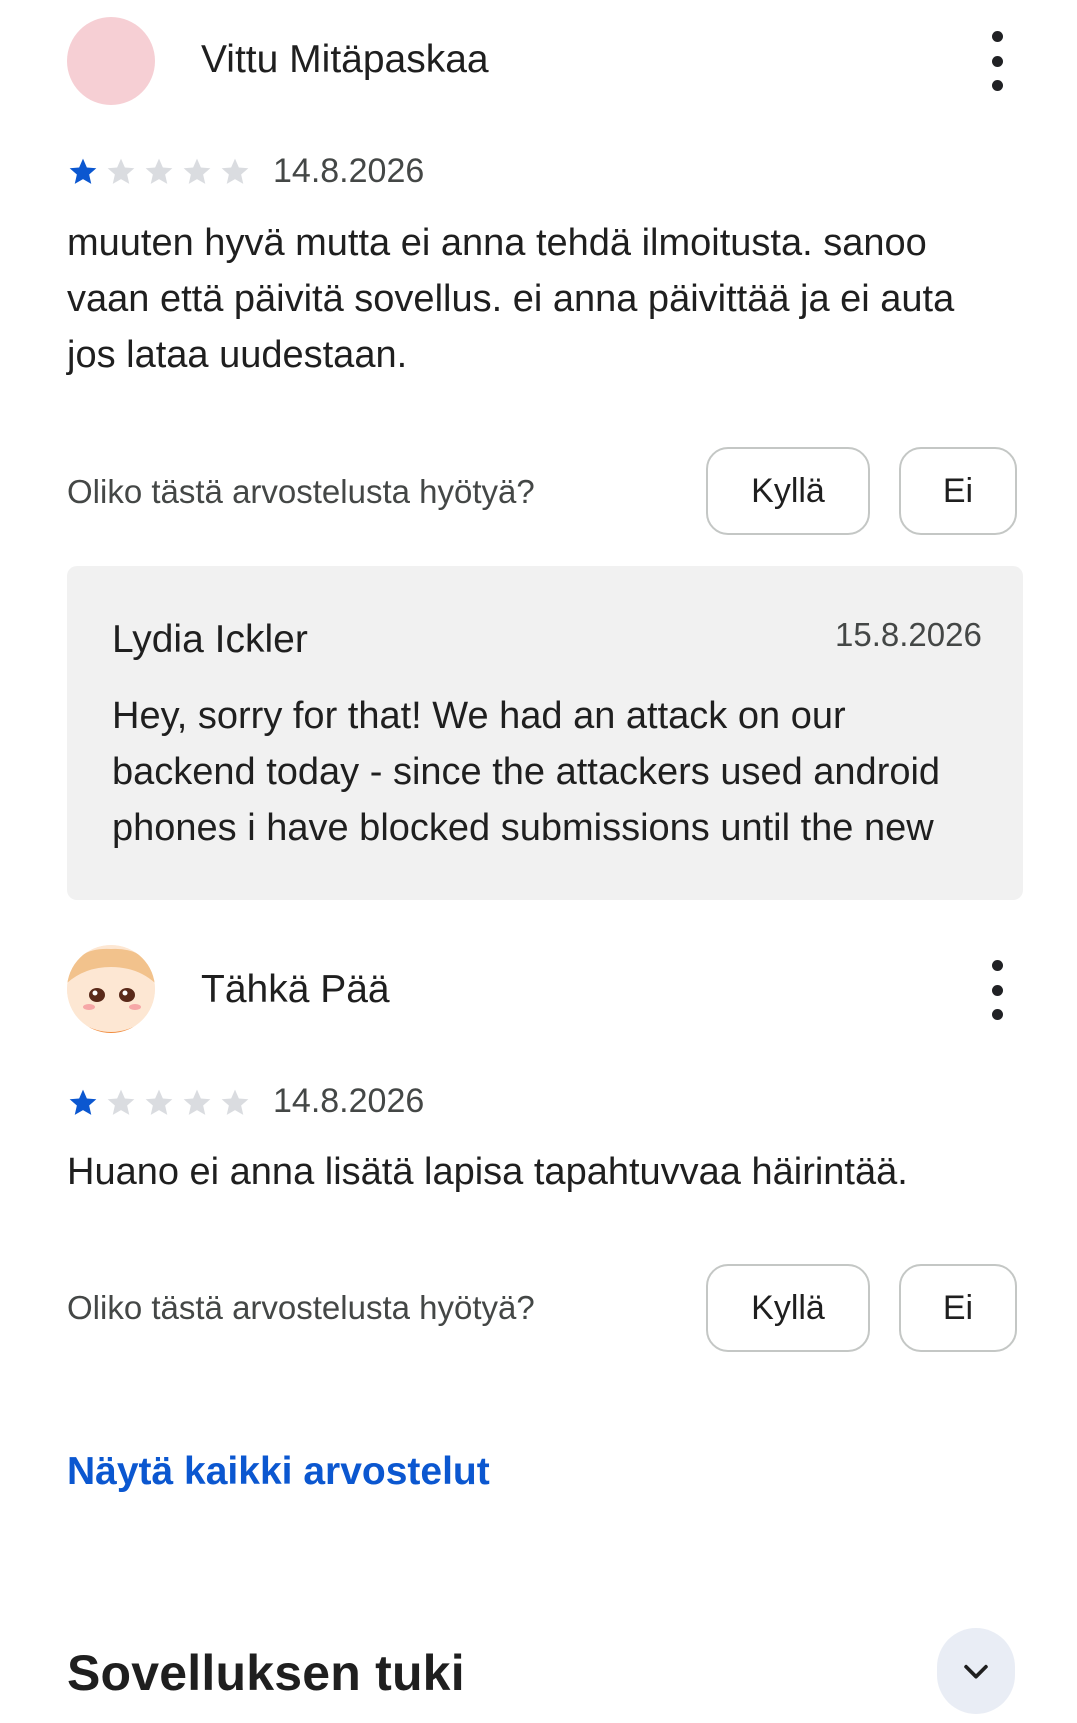 The width and height of the screenshot is (1077, 1723). What do you see at coordinates (266, 1673) in the screenshot?
I see `app-support-title: Sovelluksen tuki` at bounding box center [266, 1673].